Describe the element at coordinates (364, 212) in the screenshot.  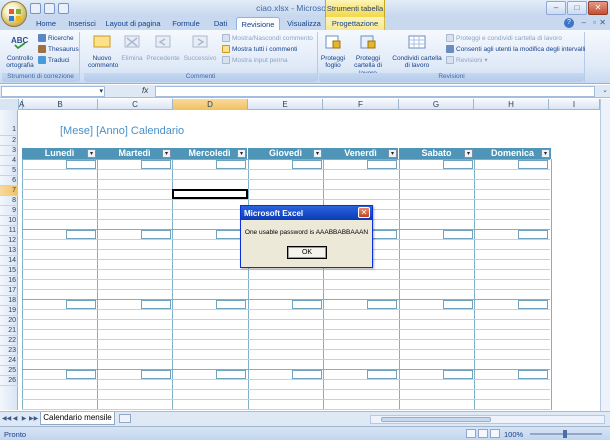
I see `dialog-close-button: ✕` at that location.